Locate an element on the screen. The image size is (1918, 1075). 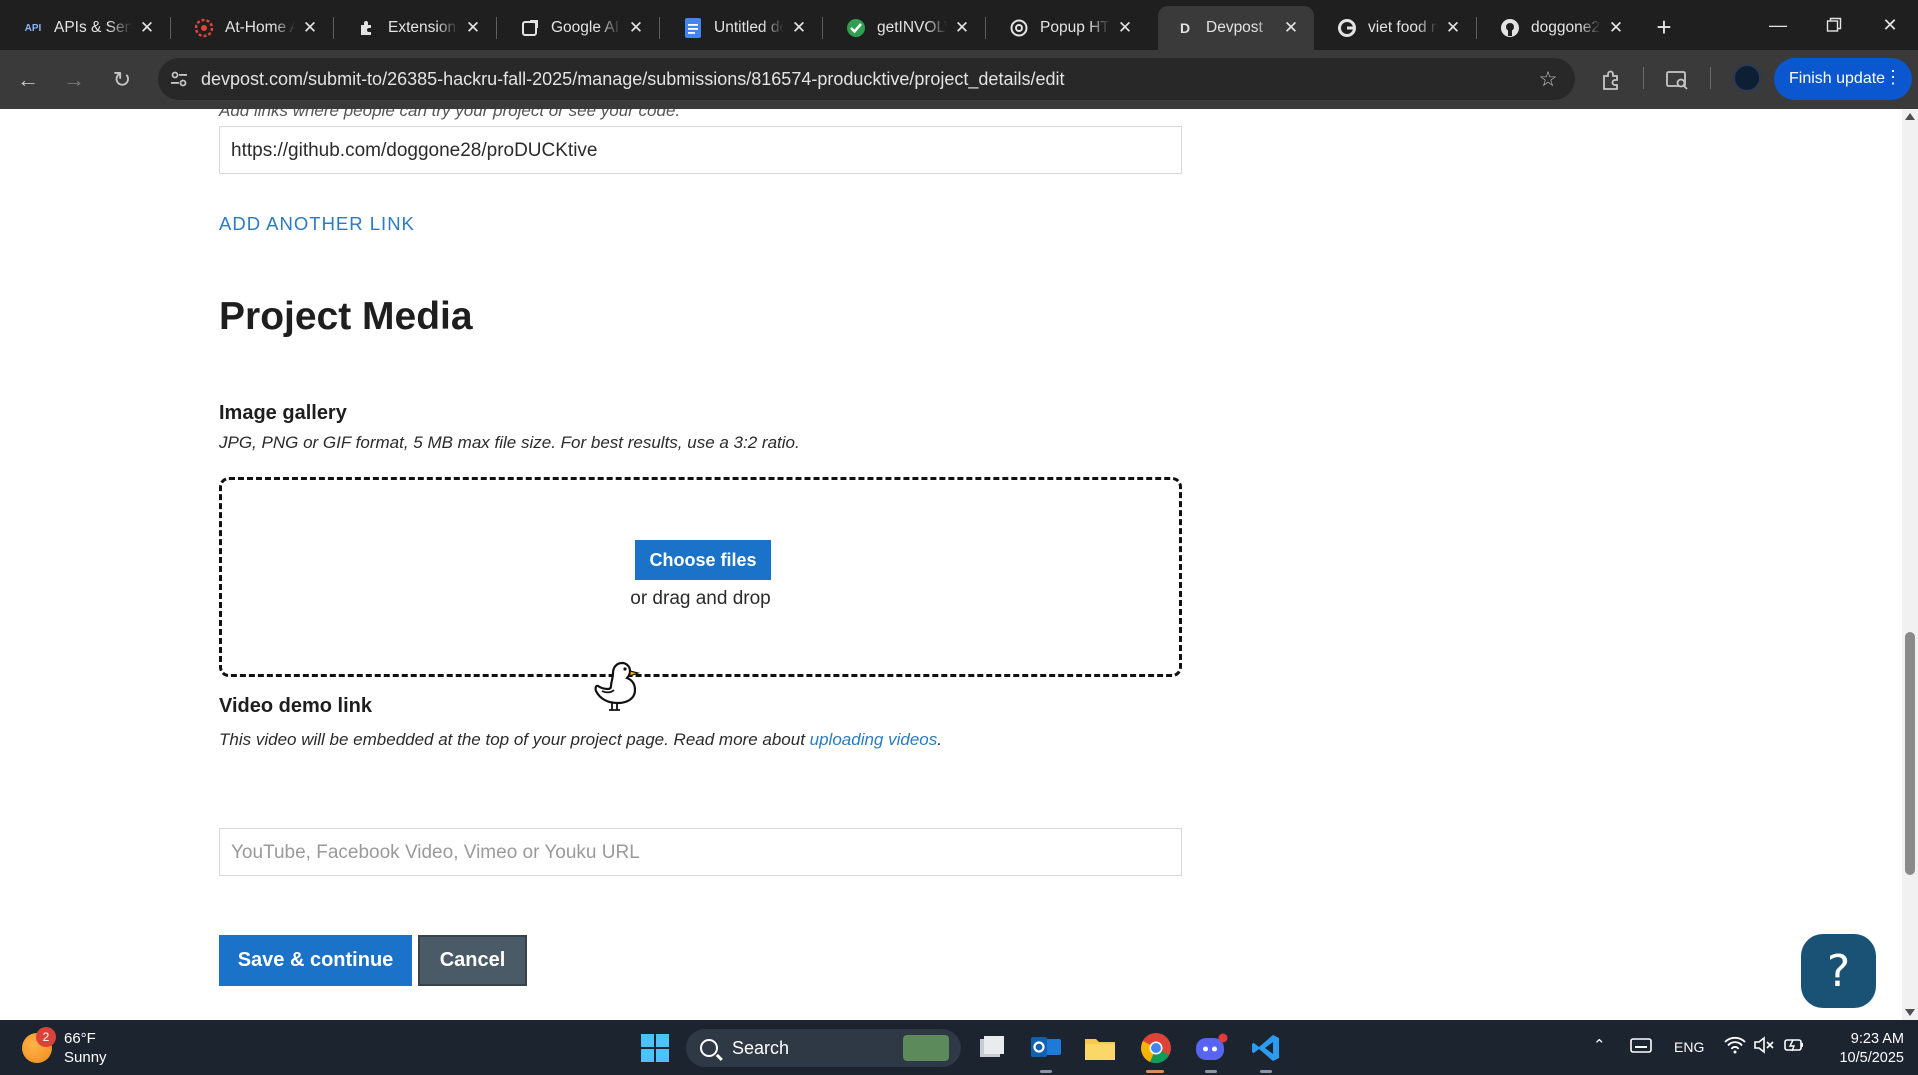
scroll-thumb is located at coordinates (1910, 753).